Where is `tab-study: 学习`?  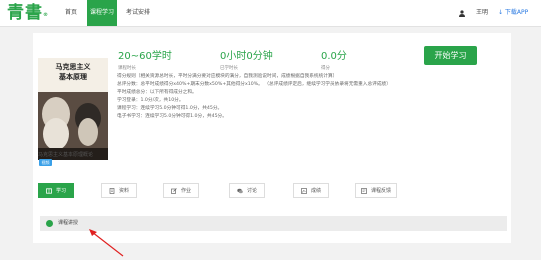 tab-study: 学习 is located at coordinates (56, 190).